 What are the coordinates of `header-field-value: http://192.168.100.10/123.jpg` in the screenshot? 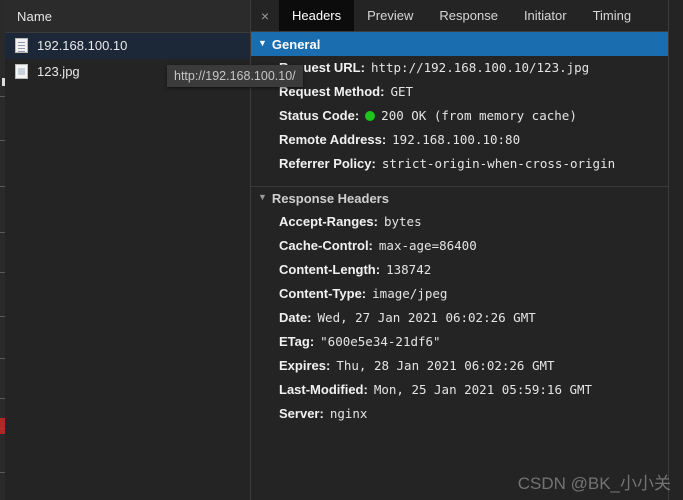 It's located at (480, 67).